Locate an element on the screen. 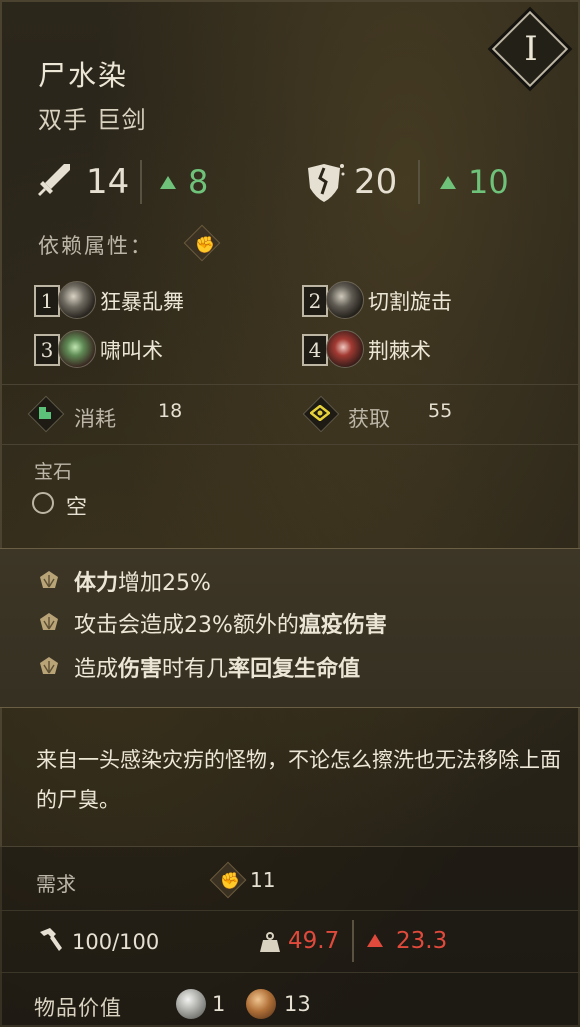 This screenshot has width=580, height=1027. item-type: 双手 巨剑 is located at coordinates (92, 120).